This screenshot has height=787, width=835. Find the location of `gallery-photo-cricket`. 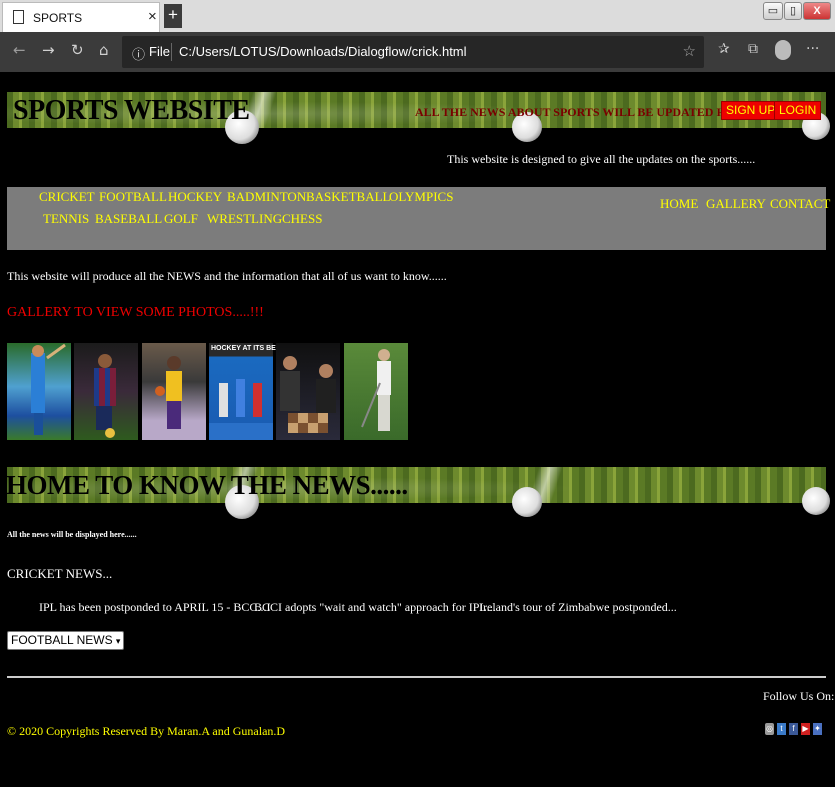

gallery-photo-cricket is located at coordinates (39, 391).